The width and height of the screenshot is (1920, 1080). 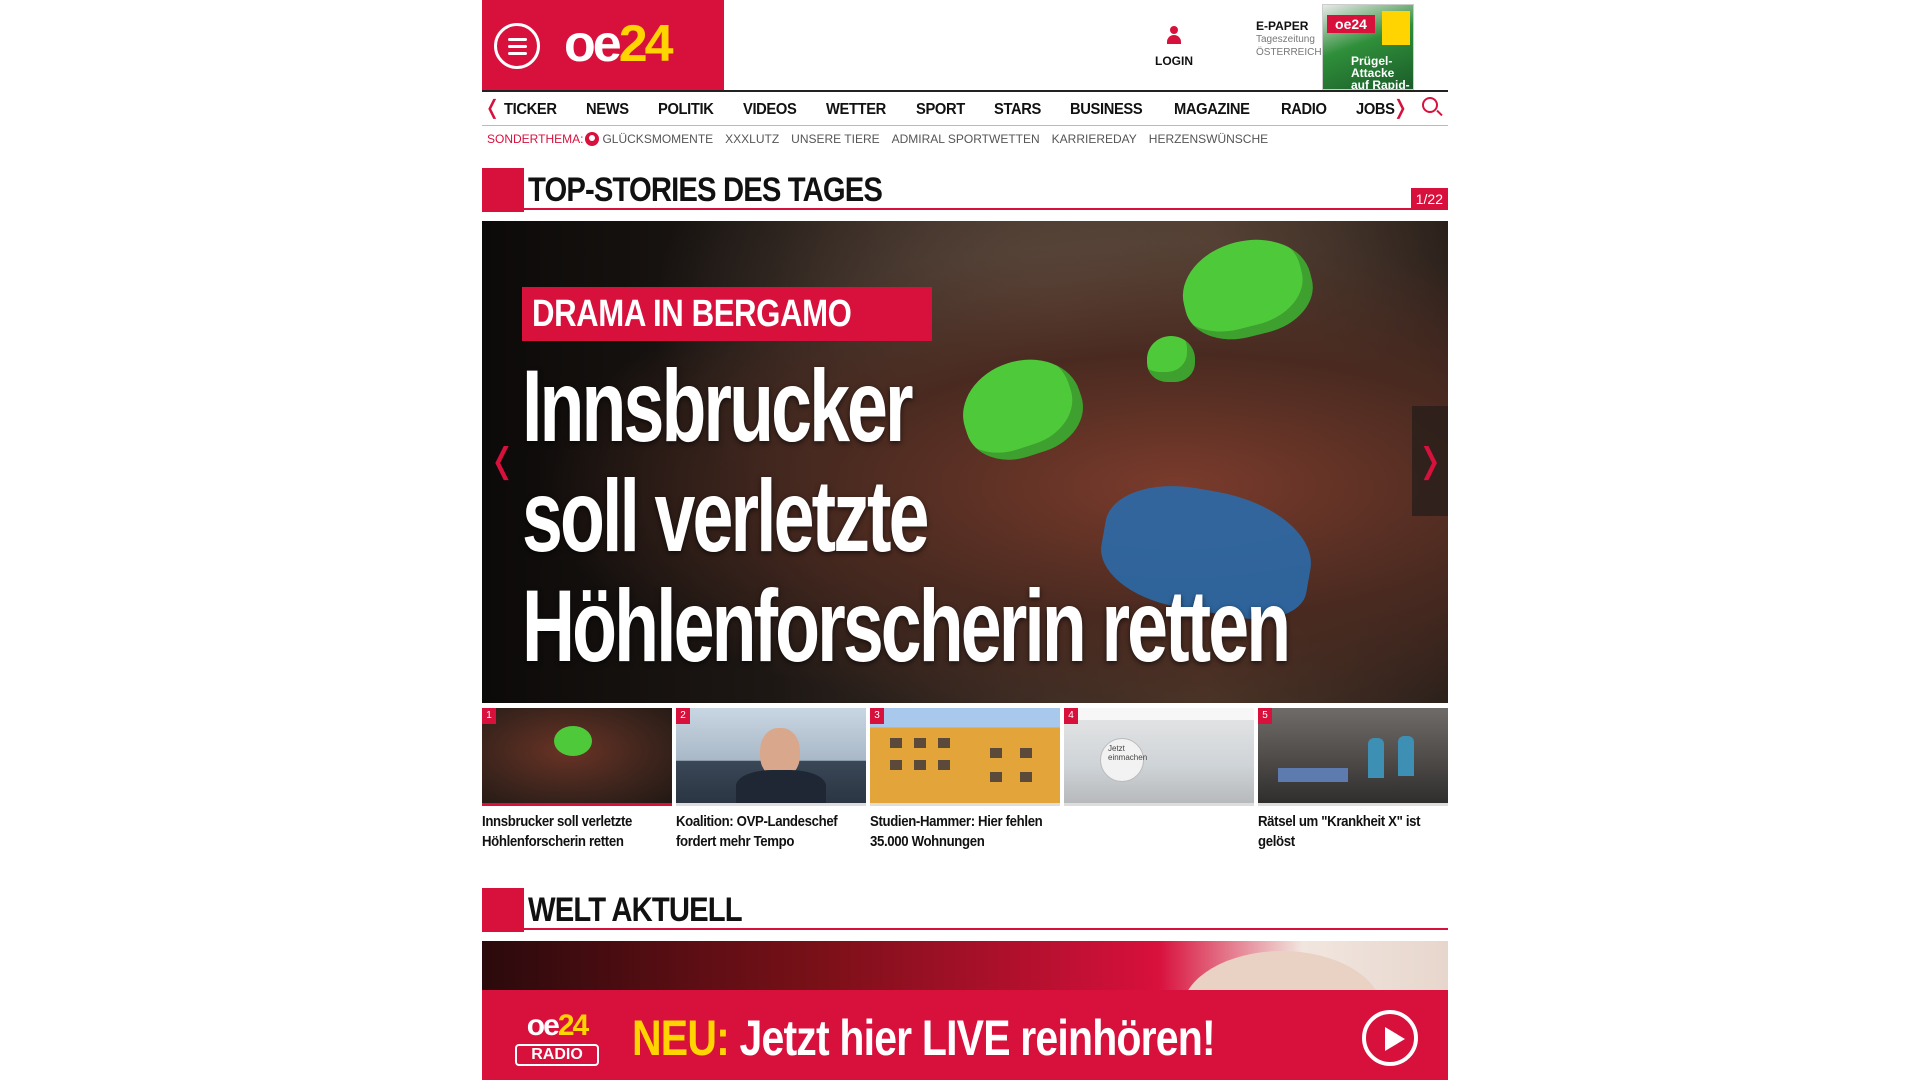 I want to click on special-topics-label: SONDERTHEMA:, so click(x=535, y=139).